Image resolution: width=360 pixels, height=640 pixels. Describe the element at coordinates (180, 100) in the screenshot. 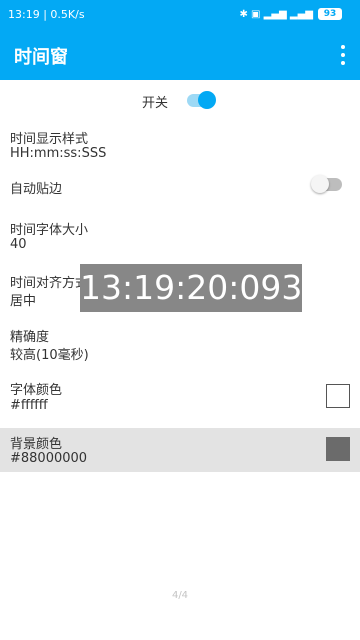

I see `main-switch-row: 开关` at that location.